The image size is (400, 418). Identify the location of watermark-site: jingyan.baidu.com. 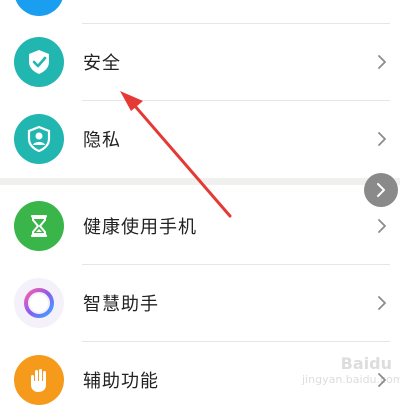
(351, 379).